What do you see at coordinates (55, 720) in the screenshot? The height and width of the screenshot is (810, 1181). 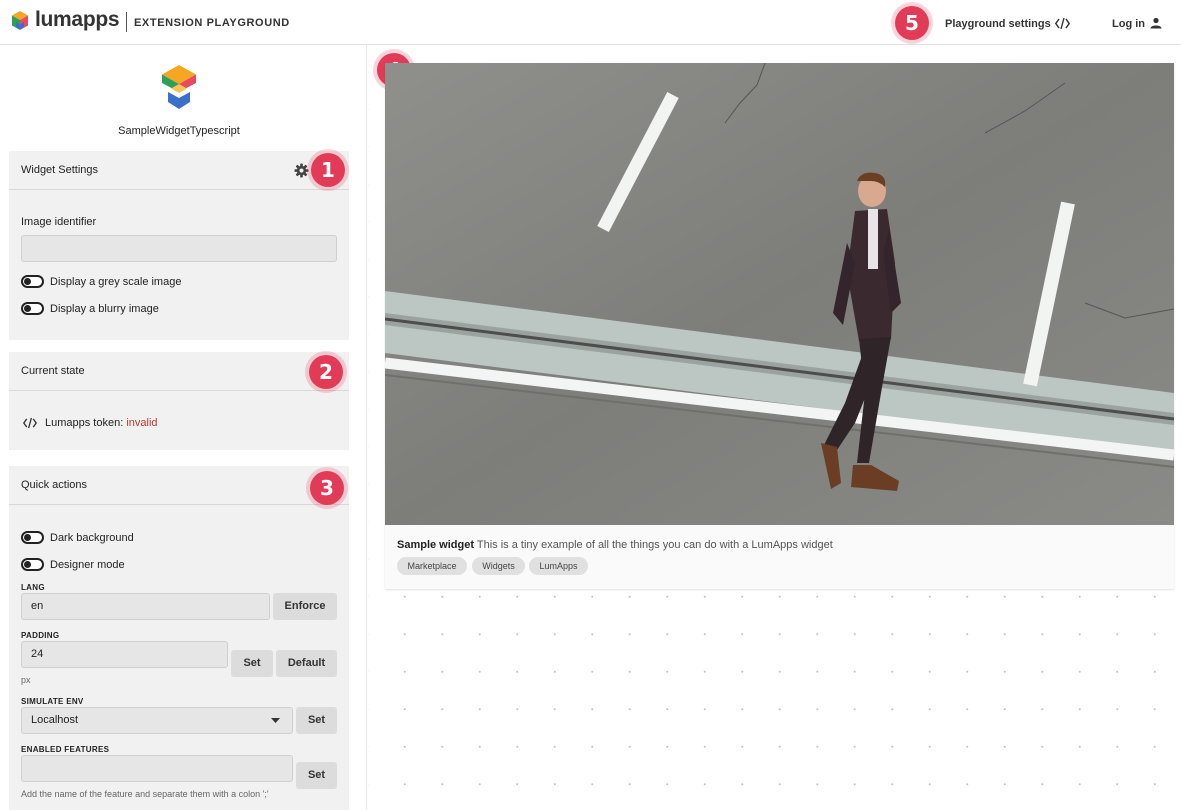 I see `simulate-env-value: Localhost` at bounding box center [55, 720].